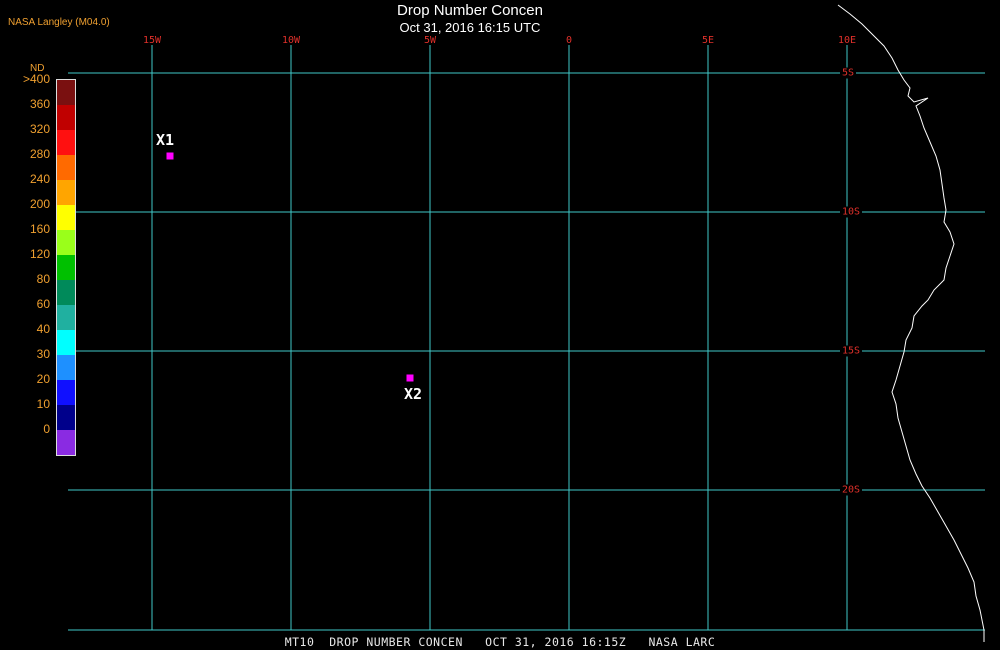 Image resolution: width=1000 pixels, height=650 pixels. I want to click on lon-label: 5W, so click(430, 40).